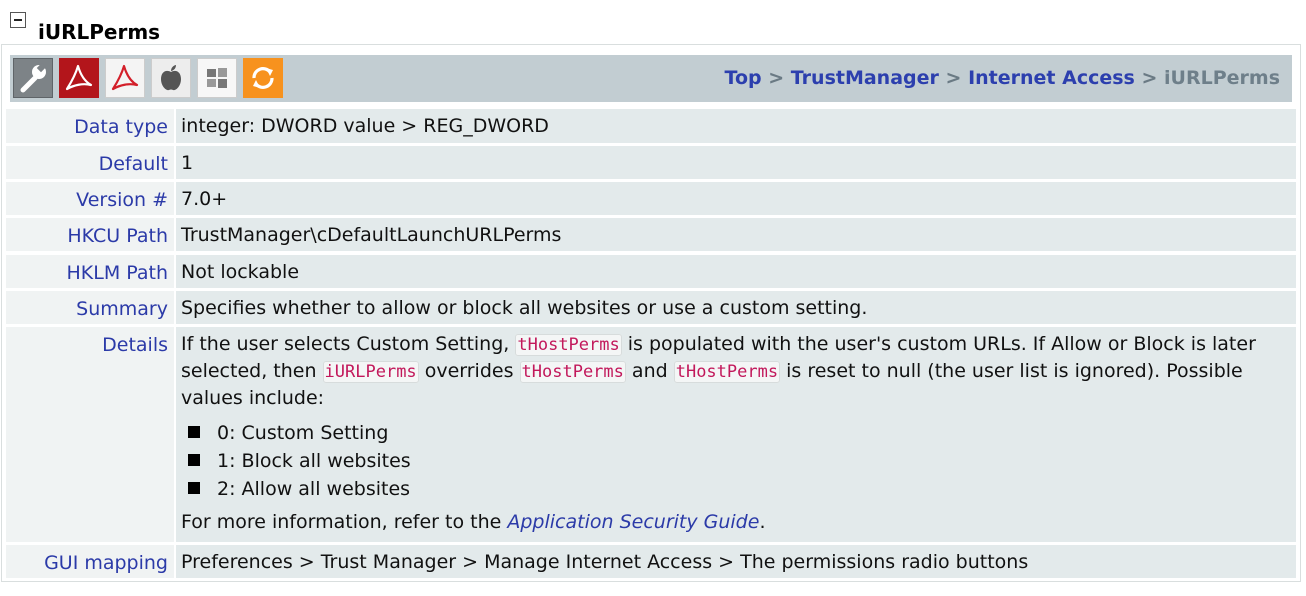 This screenshot has width=1306, height=596. What do you see at coordinates (90, 234) in the screenshot?
I see `row-label: HKCU Path` at bounding box center [90, 234].